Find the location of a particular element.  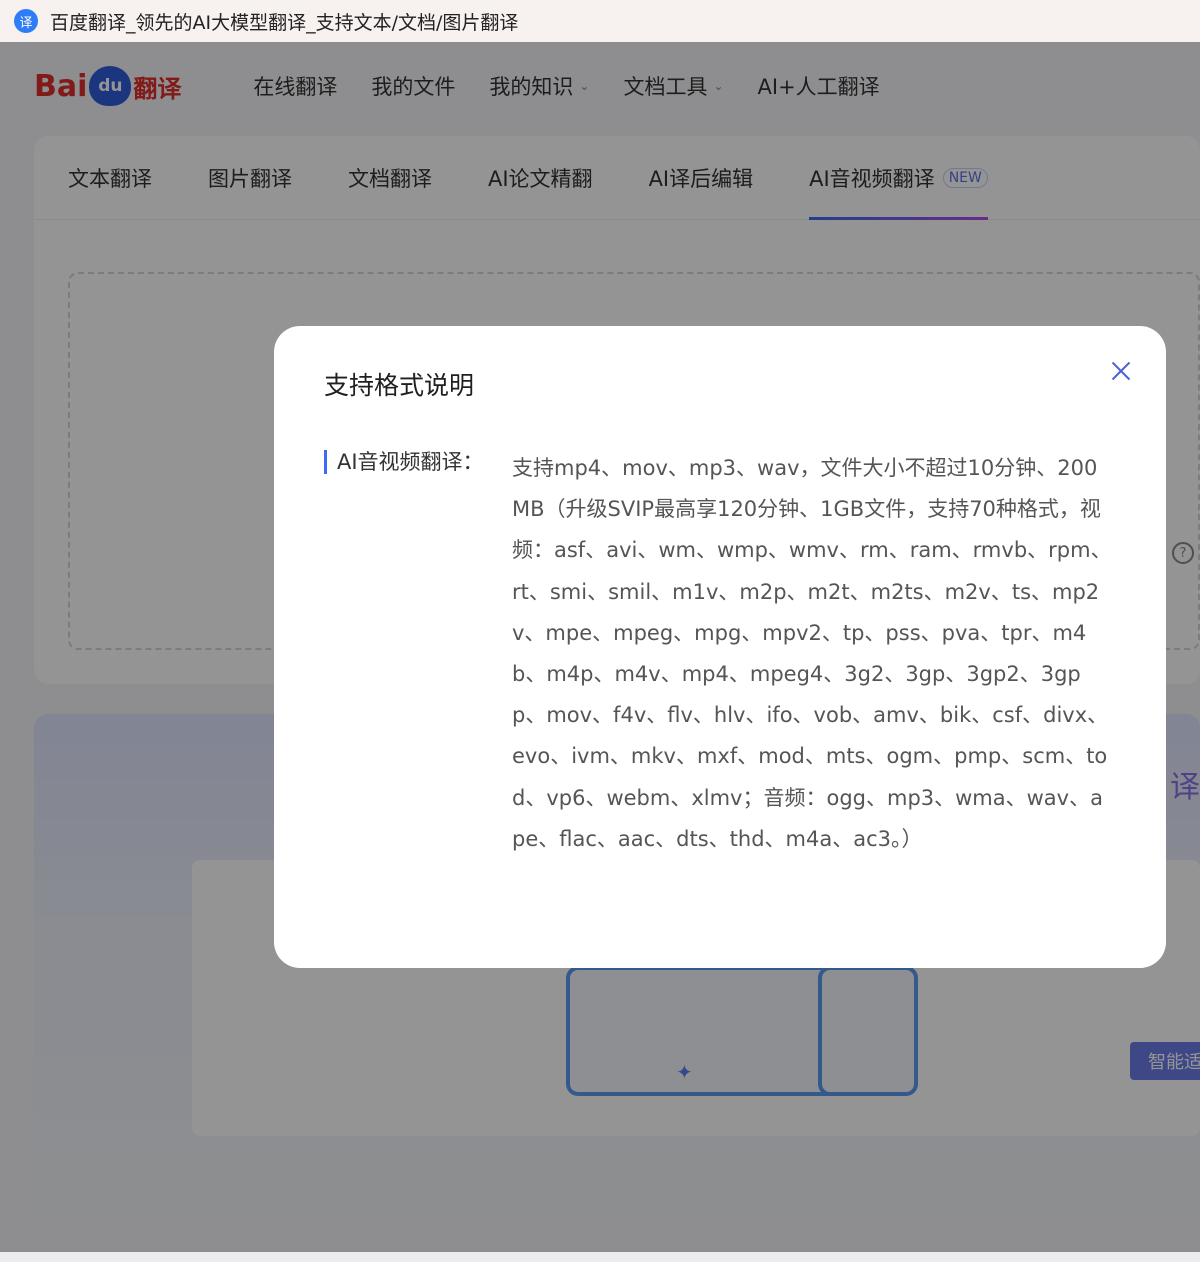

window-titlebar: 译 百度翻译_领先的AI大模型翻译_支持文本/文档/图片翻译 is located at coordinates (600, 21).